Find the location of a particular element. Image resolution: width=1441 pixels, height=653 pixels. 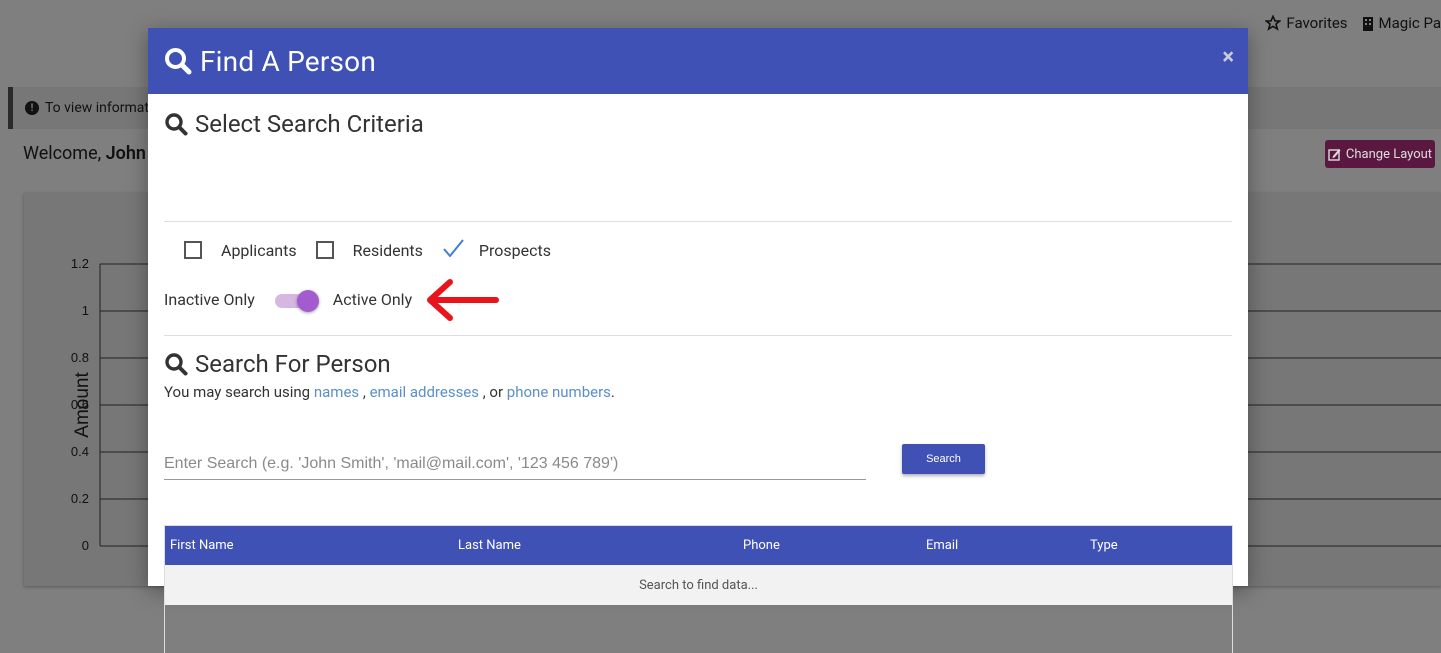

building-icon is located at coordinates (1367, 23).